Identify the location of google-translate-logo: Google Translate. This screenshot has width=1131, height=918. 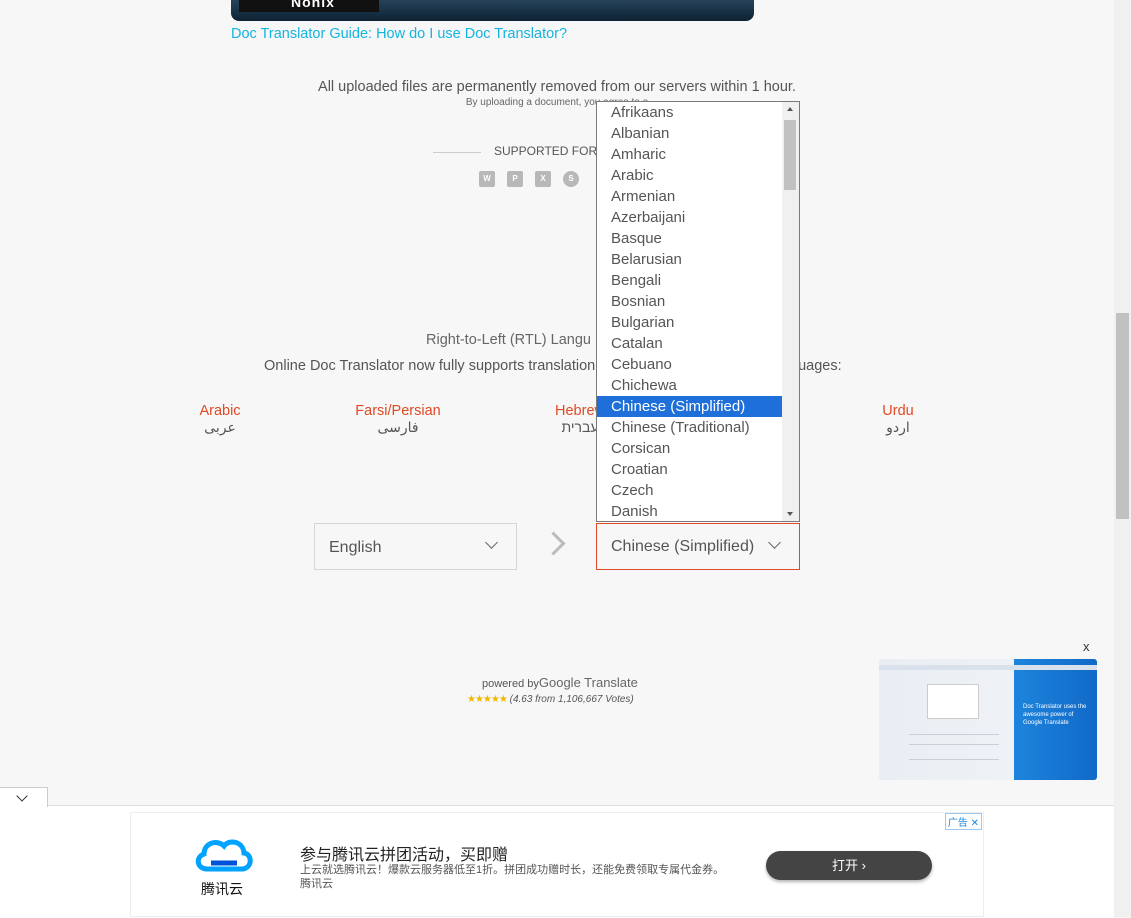
(588, 682).